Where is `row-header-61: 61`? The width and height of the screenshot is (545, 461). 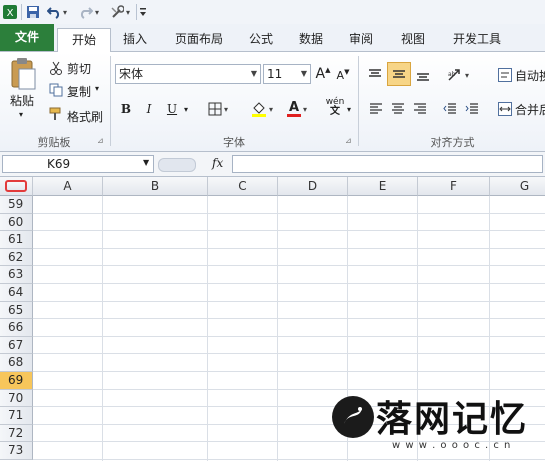
row-header-61: 61 is located at coordinates (16, 240).